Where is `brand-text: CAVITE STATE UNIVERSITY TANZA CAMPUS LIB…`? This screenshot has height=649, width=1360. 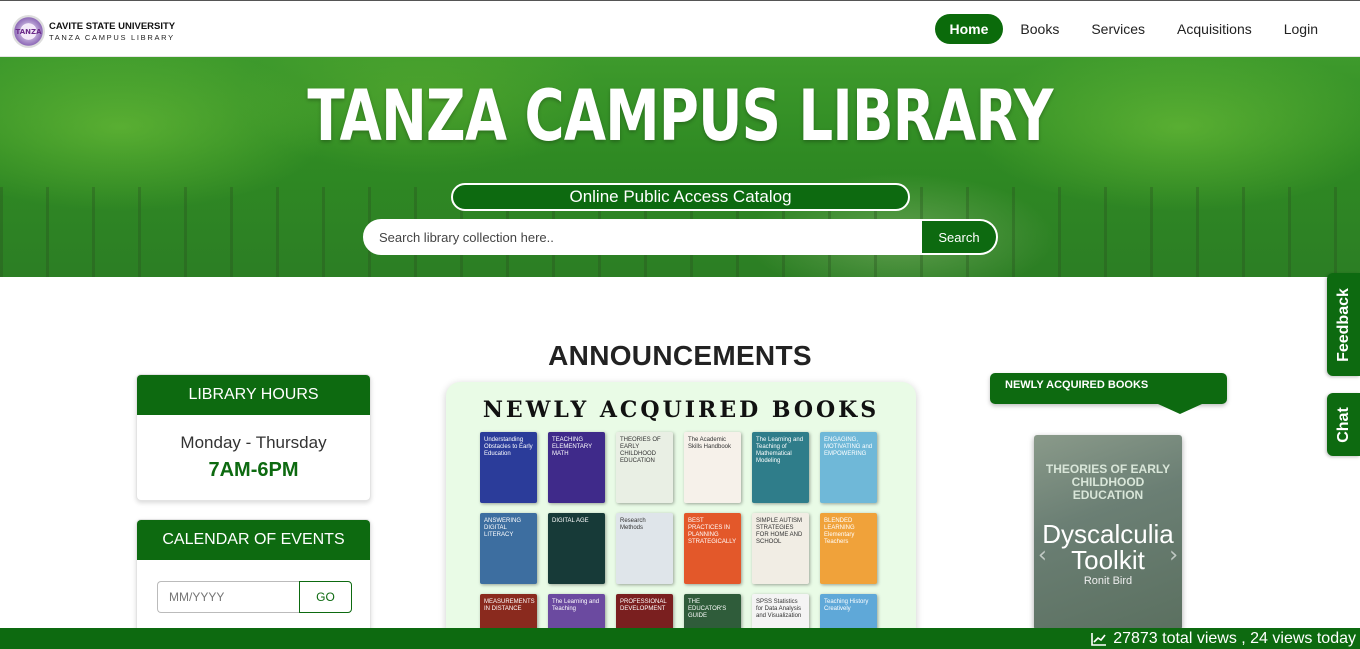
brand-text: CAVITE STATE UNIVERSITY TANZA CAMPUS LIB… is located at coordinates (112, 31).